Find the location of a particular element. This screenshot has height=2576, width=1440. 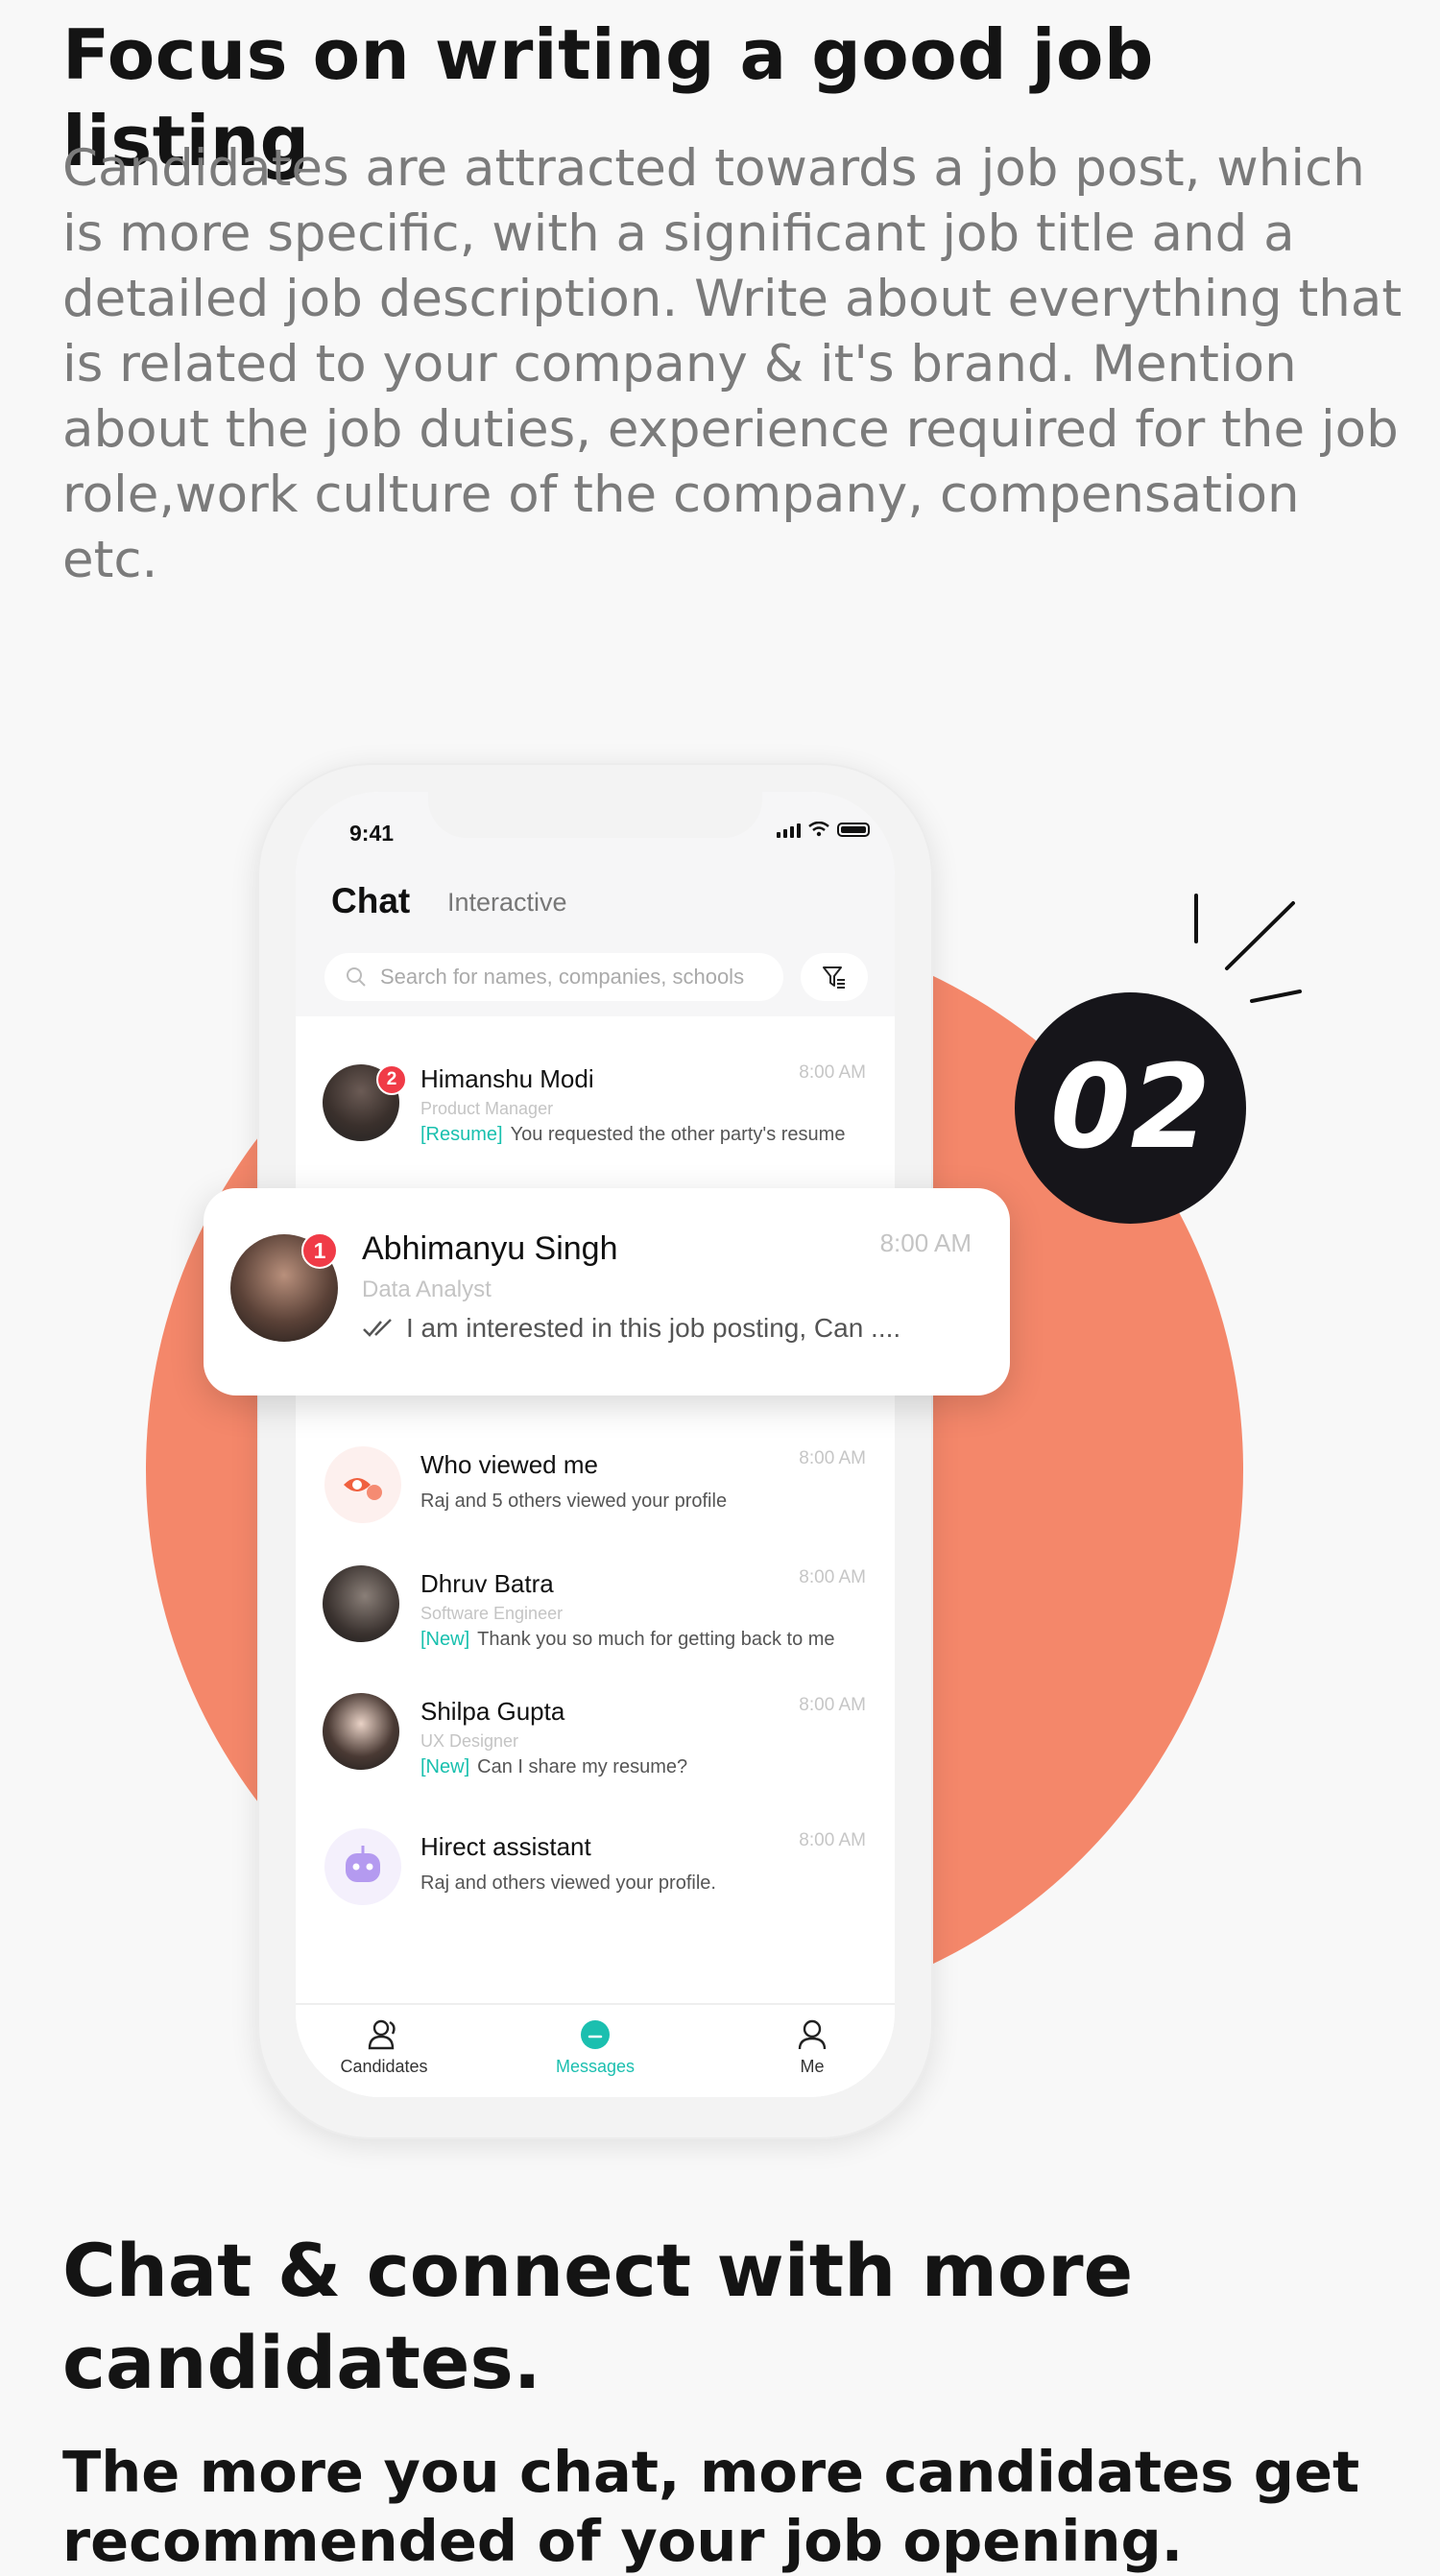

tab-label: Candidates is located at coordinates (384, 2066).